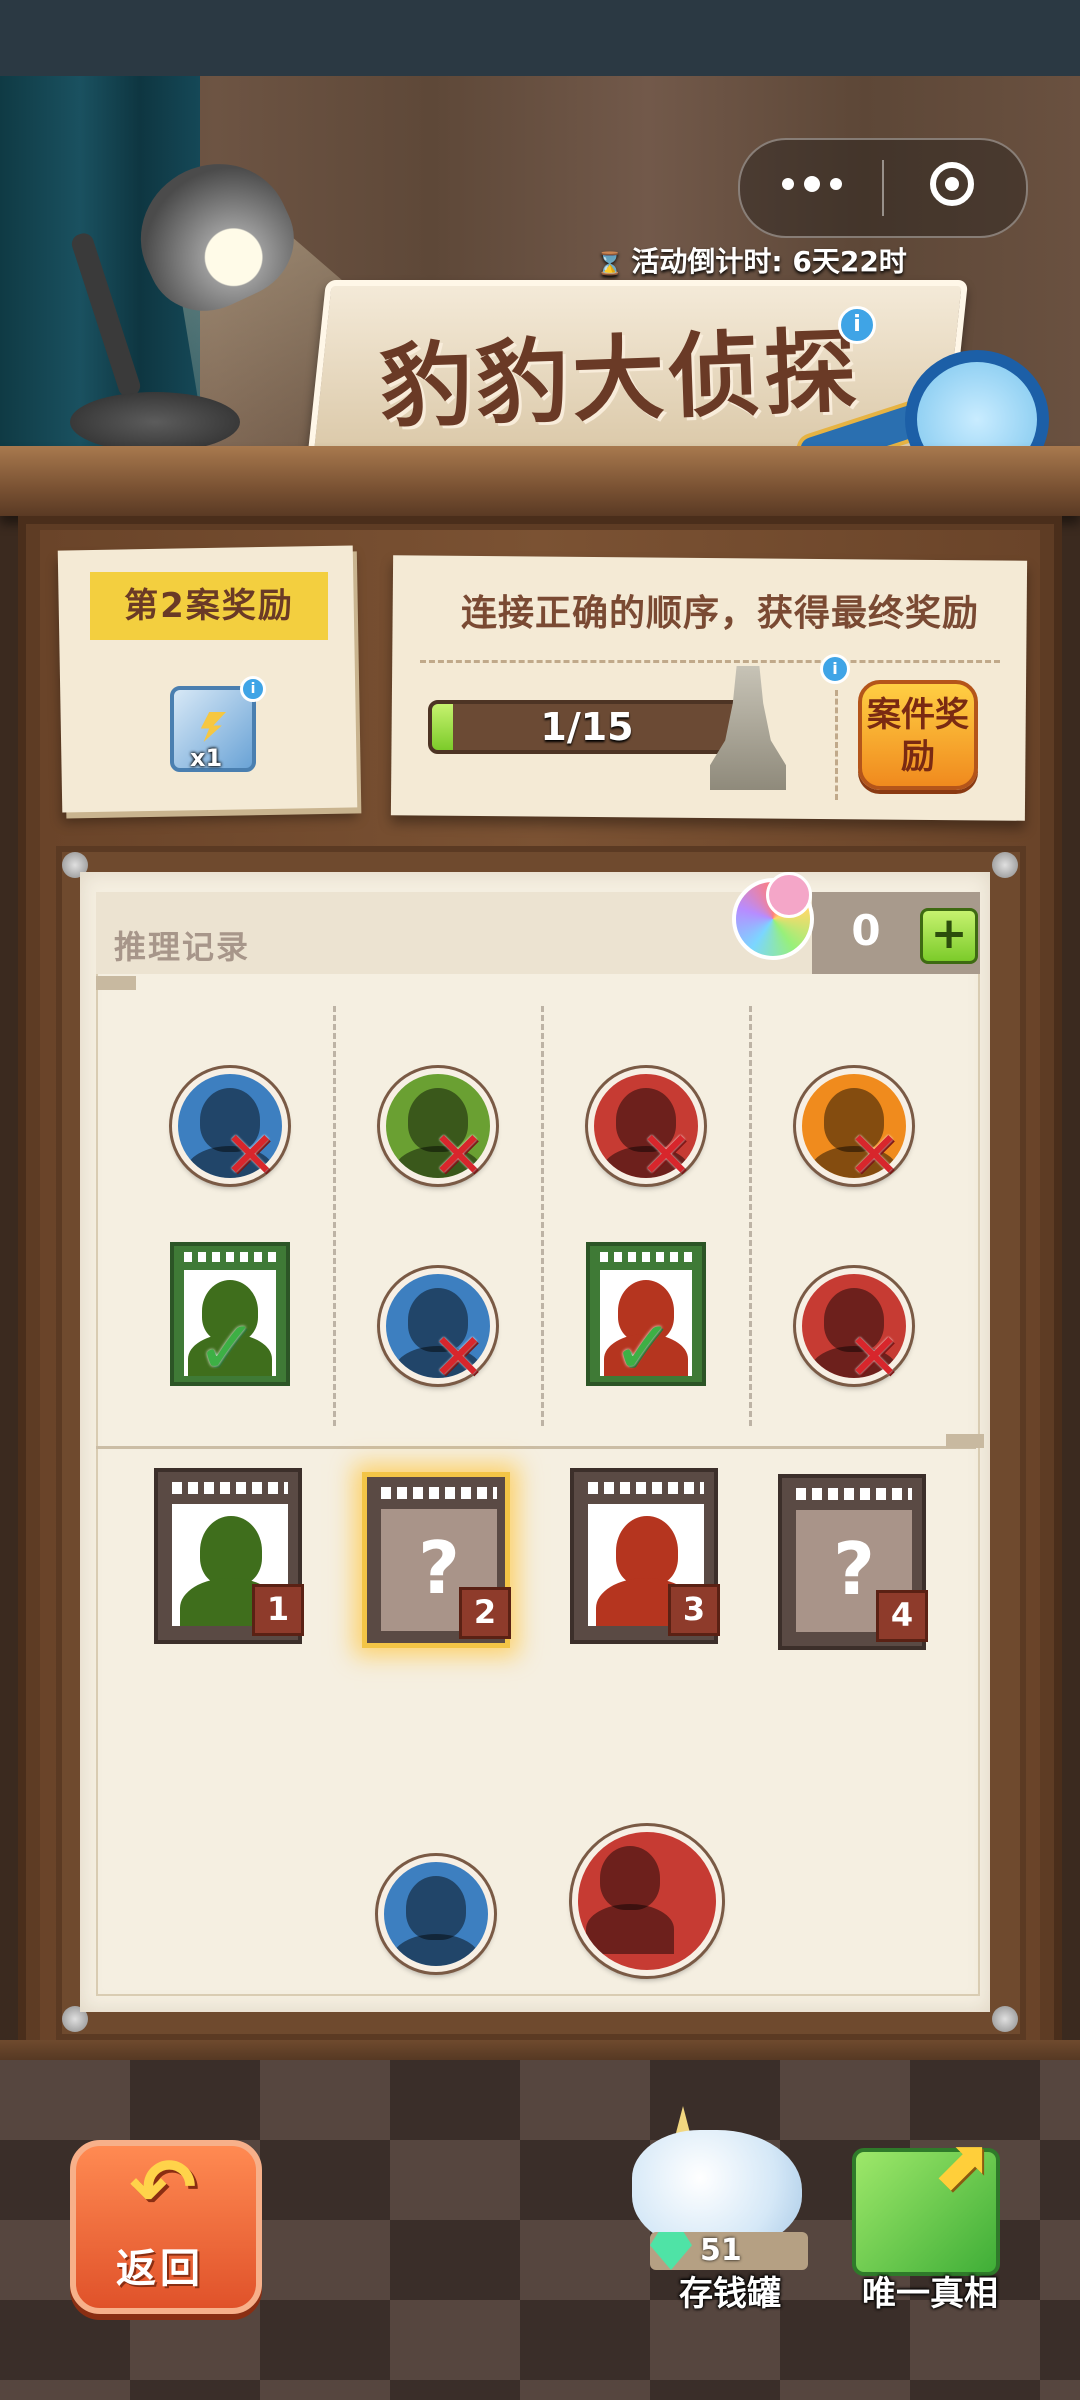  I want to click on up-arrow-icon: ⬈, so click(959, 2165).